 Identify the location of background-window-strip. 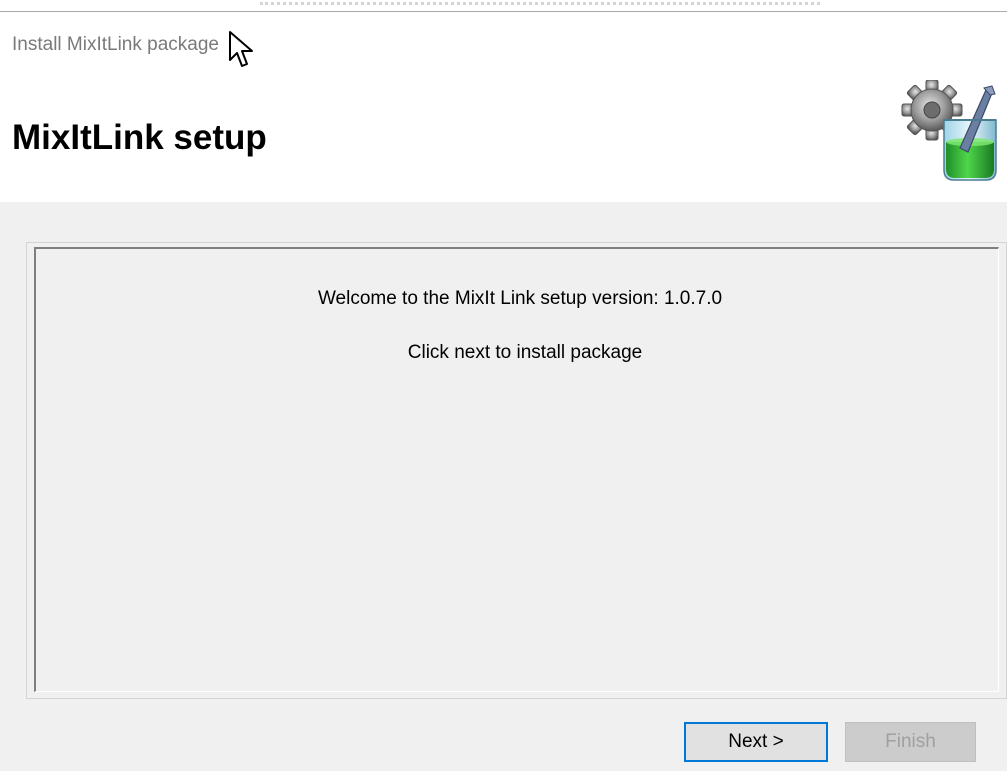
(503, 6).